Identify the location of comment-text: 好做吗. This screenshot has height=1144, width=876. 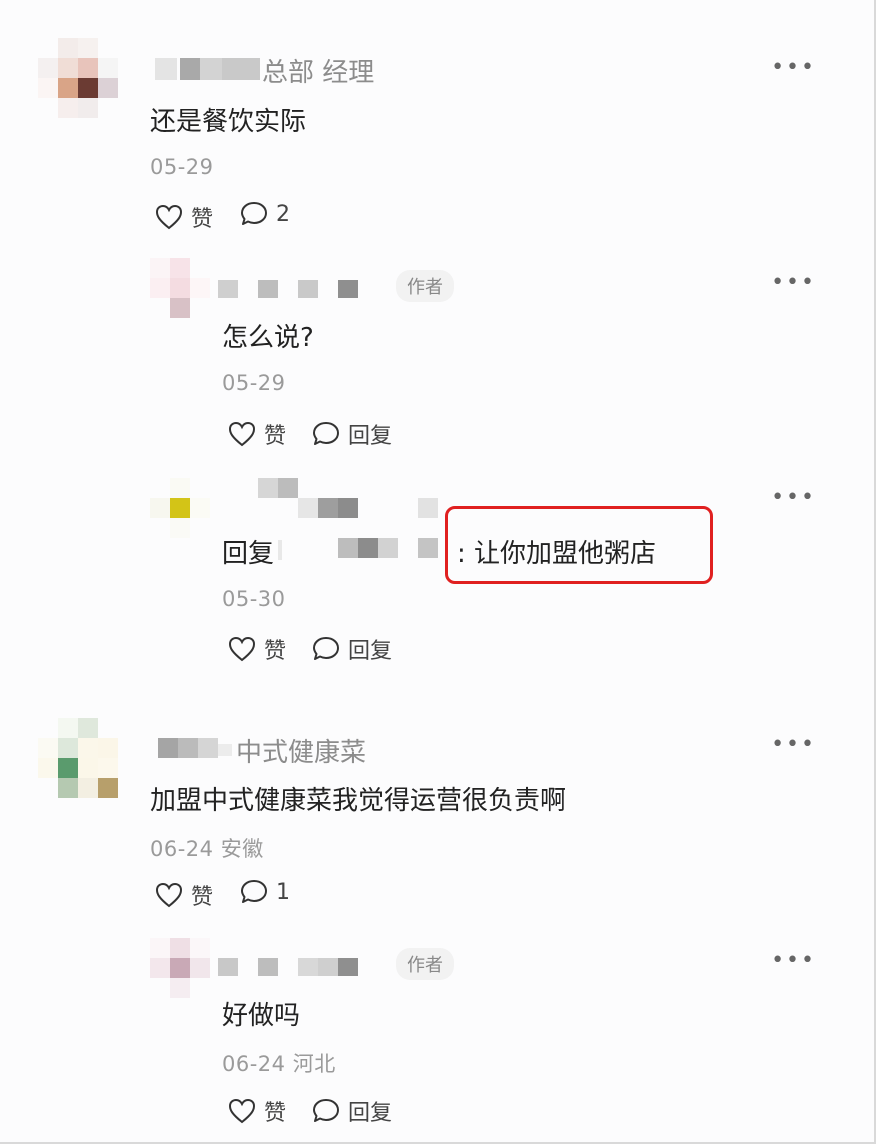
(261, 1016).